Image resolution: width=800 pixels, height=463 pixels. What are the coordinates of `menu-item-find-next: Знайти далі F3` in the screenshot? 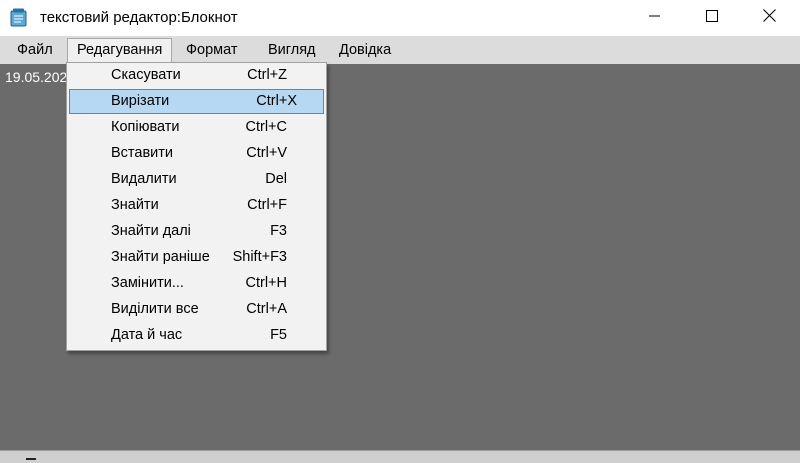 It's located at (196, 231).